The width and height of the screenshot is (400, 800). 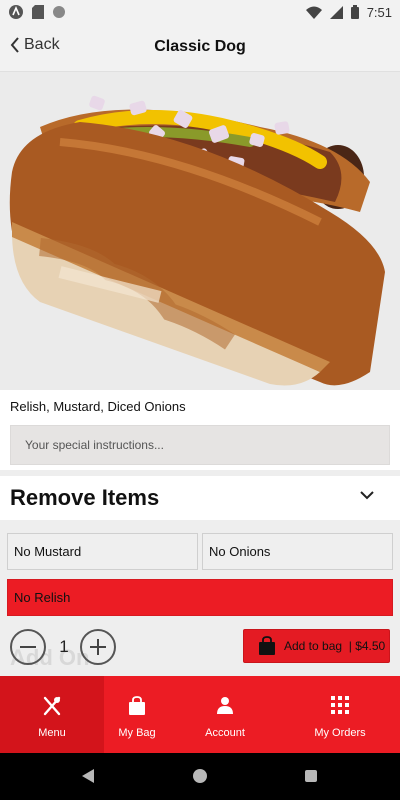 What do you see at coordinates (88, 776) in the screenshot?
I see `nav-back-icon` at bounding box center [88, 776].